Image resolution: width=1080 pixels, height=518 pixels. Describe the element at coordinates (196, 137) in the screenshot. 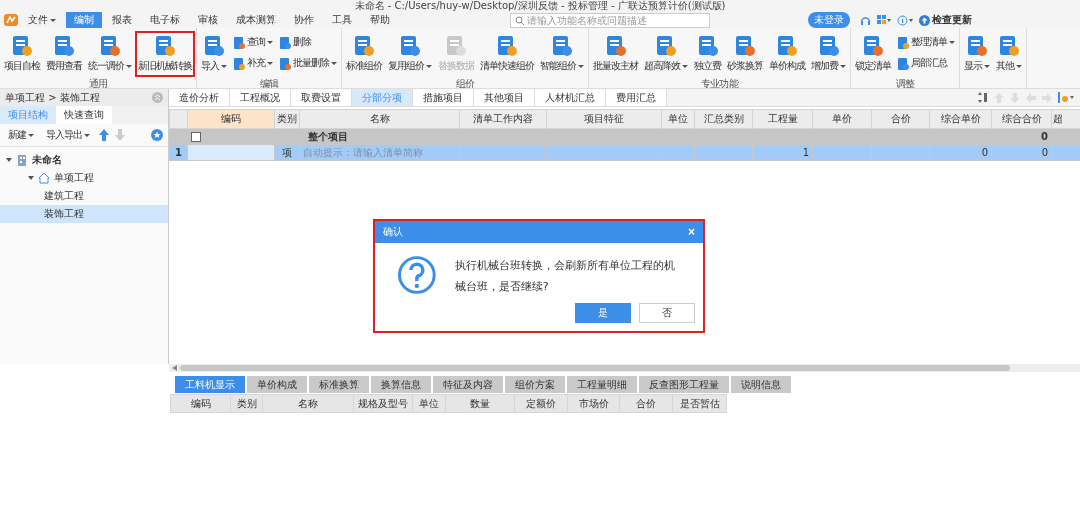

I see `collapse-box-icon` at that location.